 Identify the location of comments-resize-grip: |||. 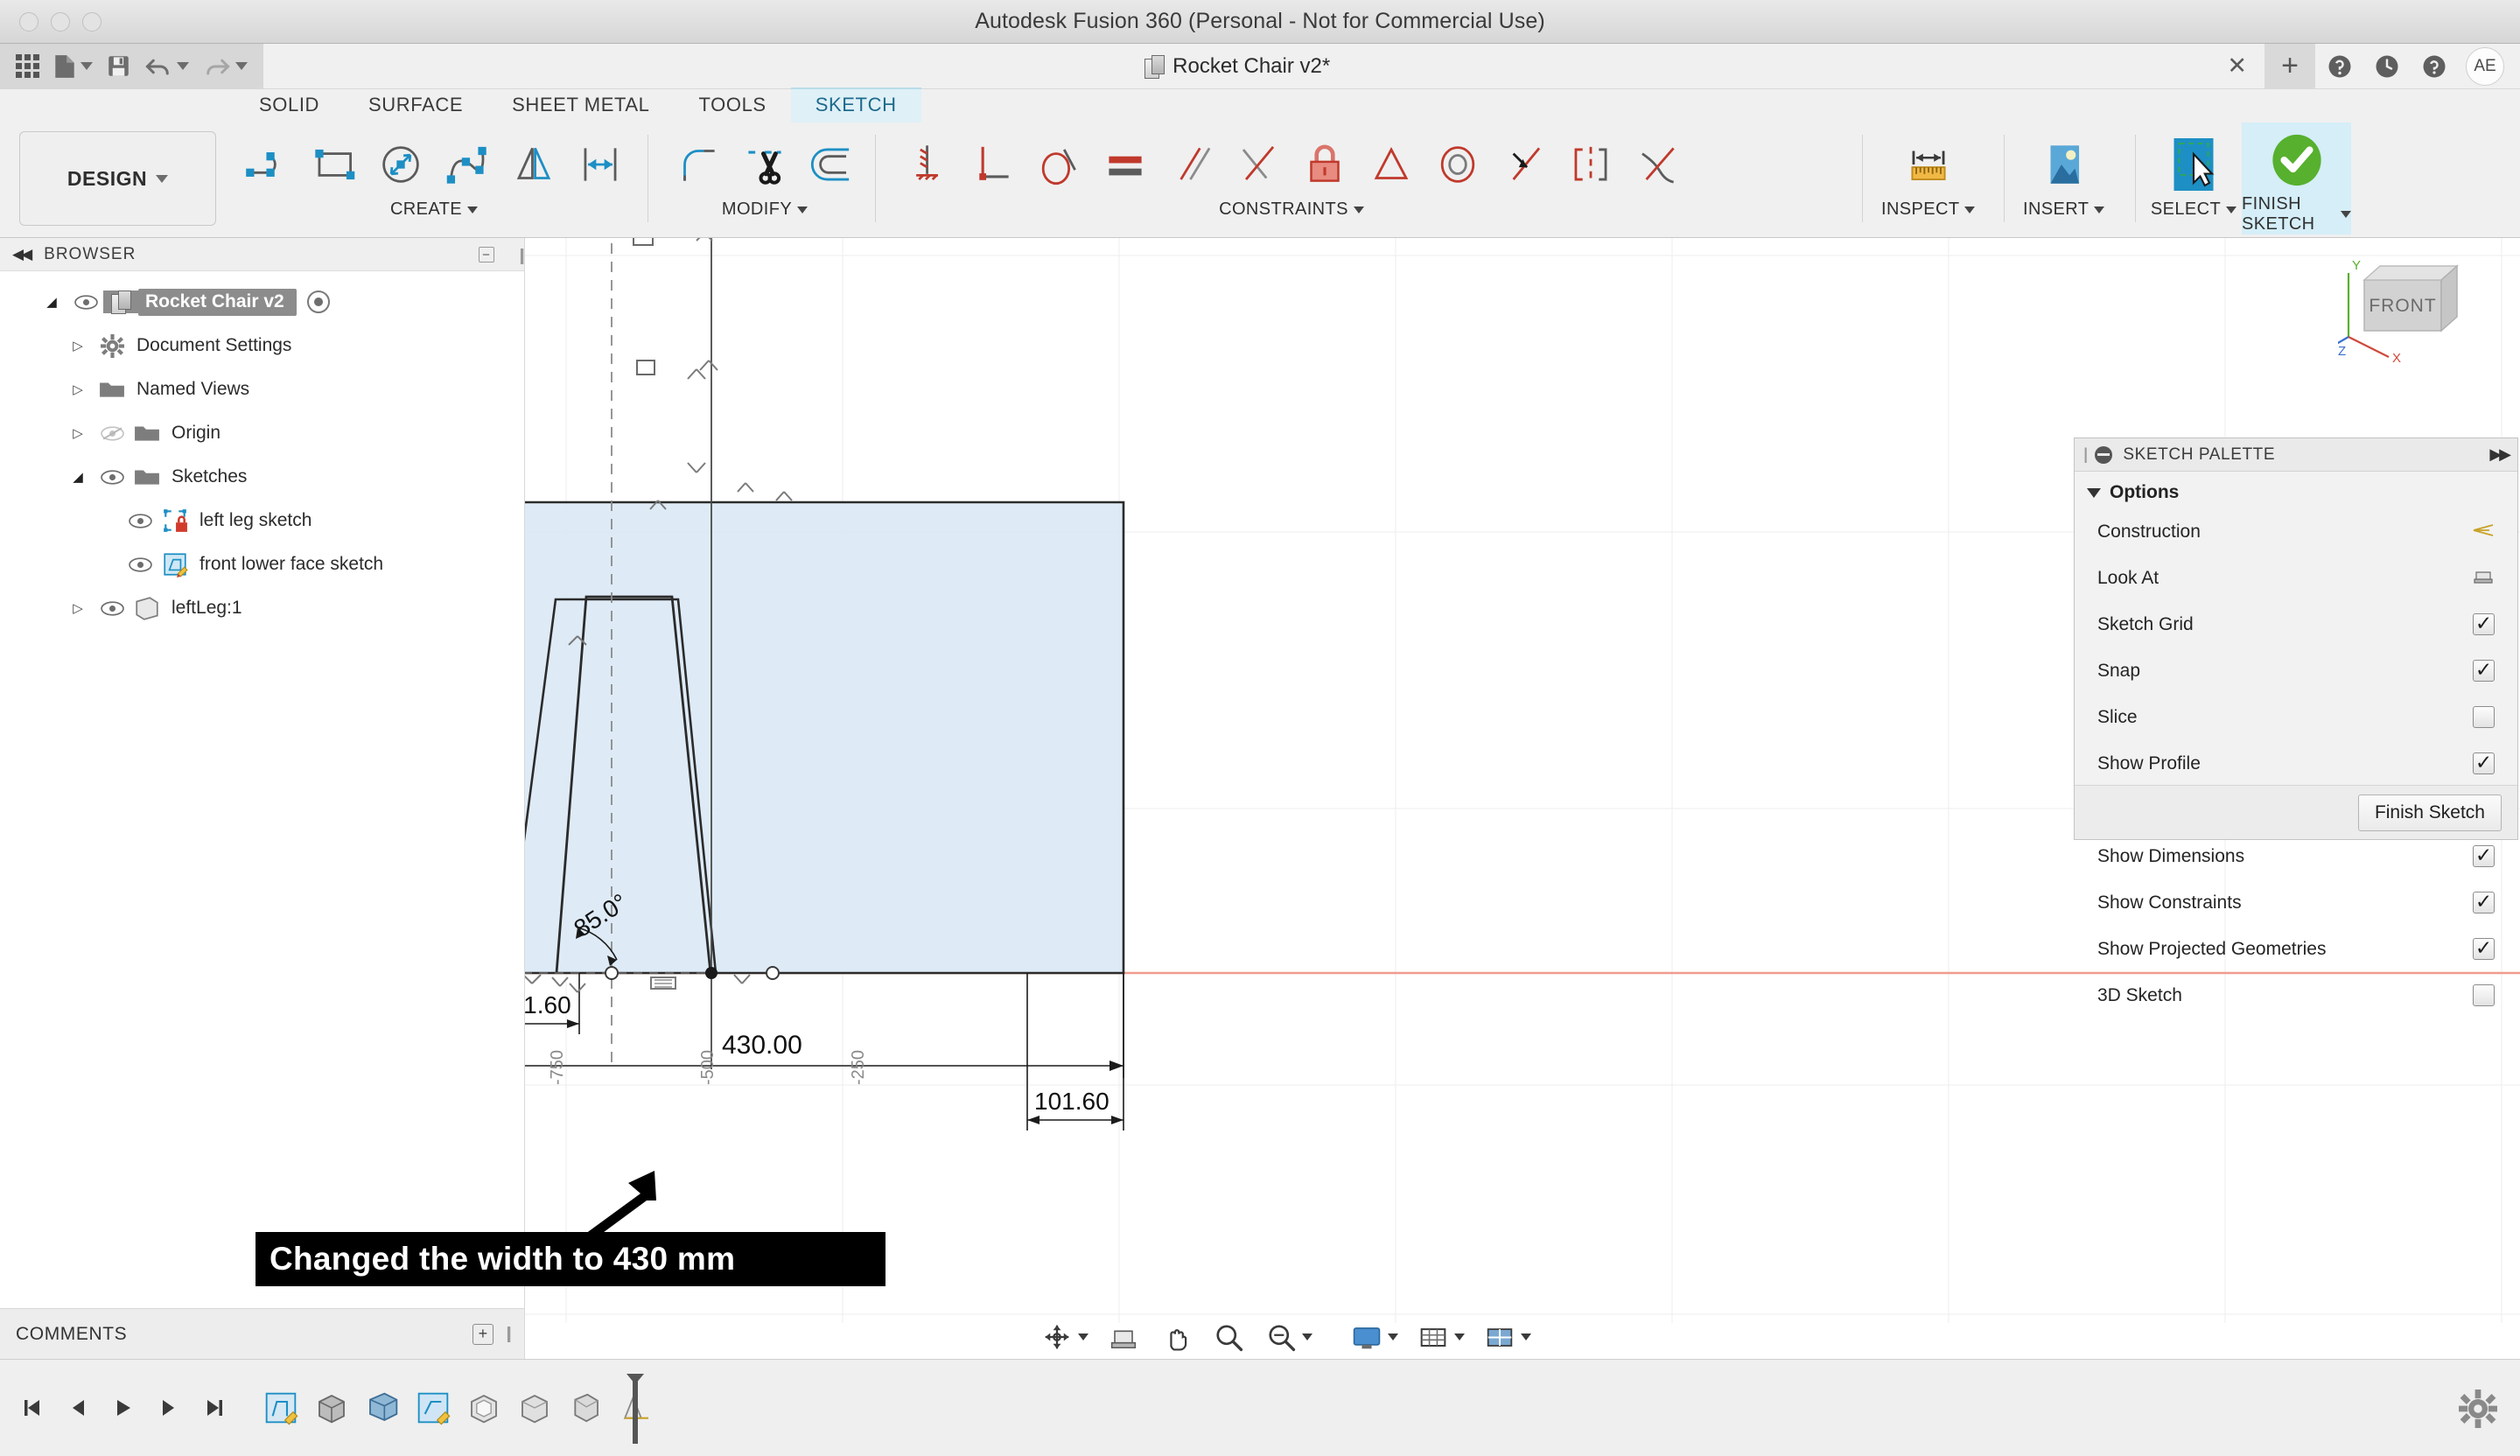
(509, 1334).